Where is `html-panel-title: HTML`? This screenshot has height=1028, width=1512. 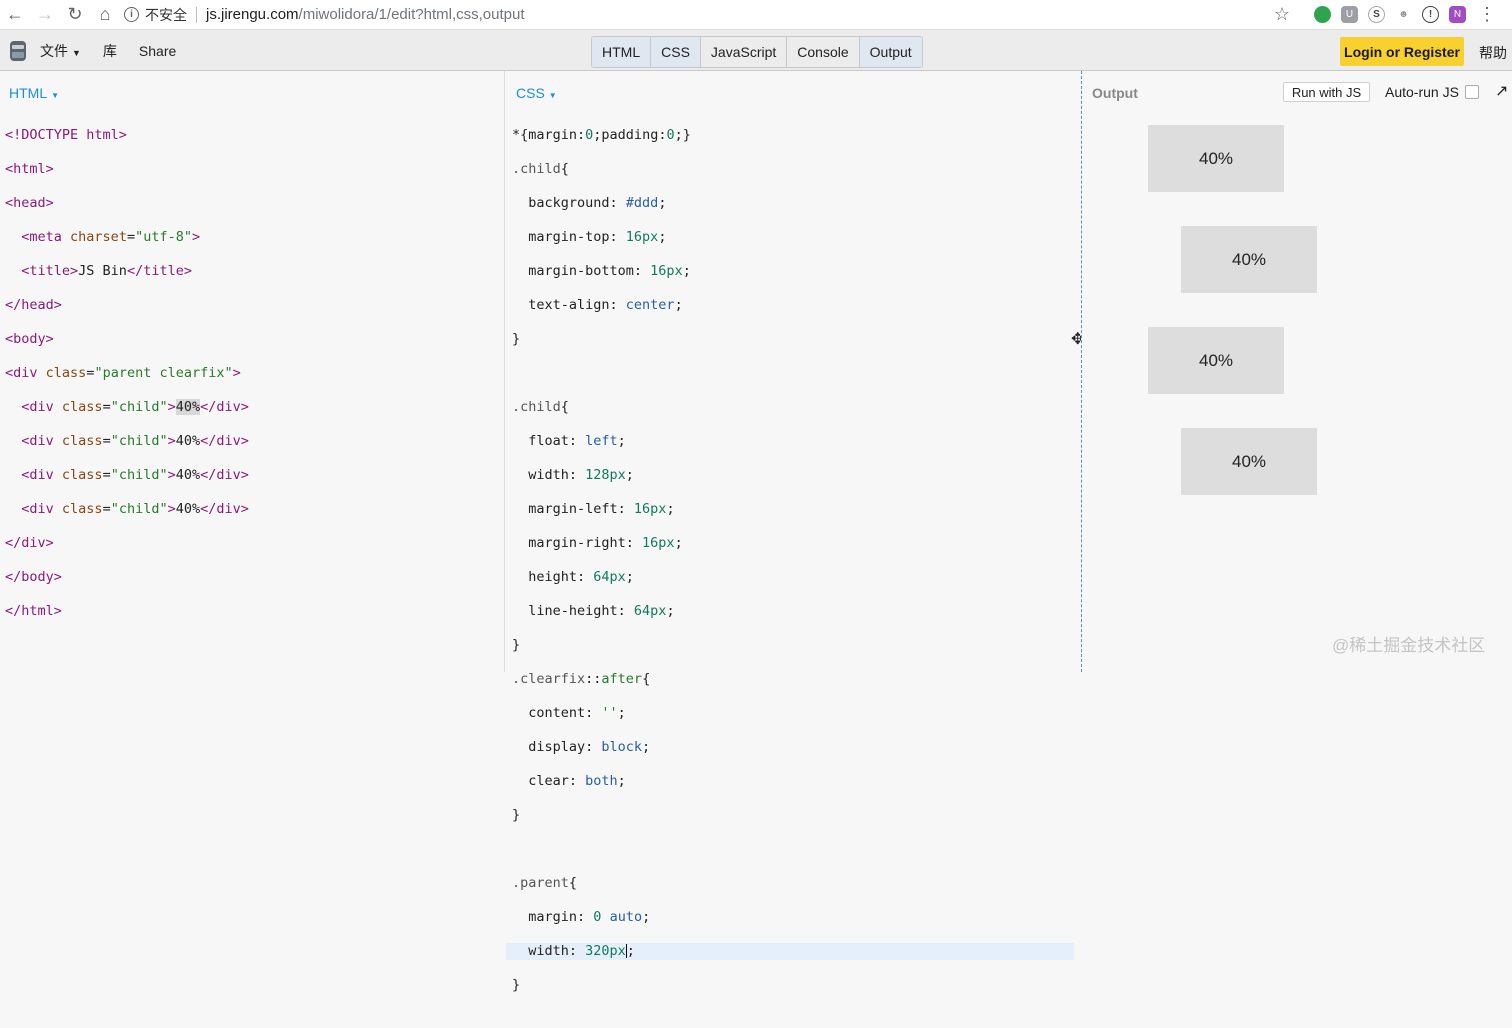 html-panel-title: HTML is located at coordinates (28, 93).